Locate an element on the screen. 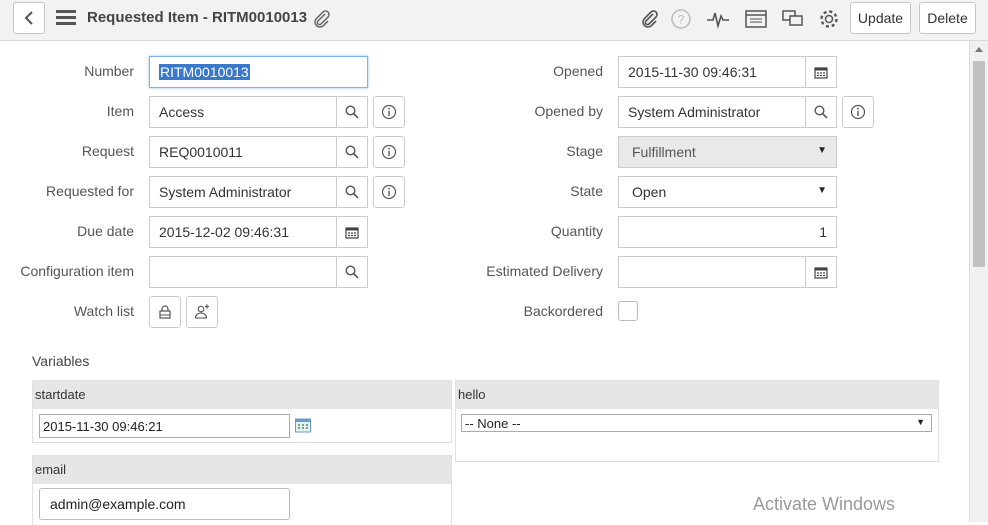 The height and width of the screenshot is (525, 988). number-value: RITM0010013 is located at coordinates (204, 72).